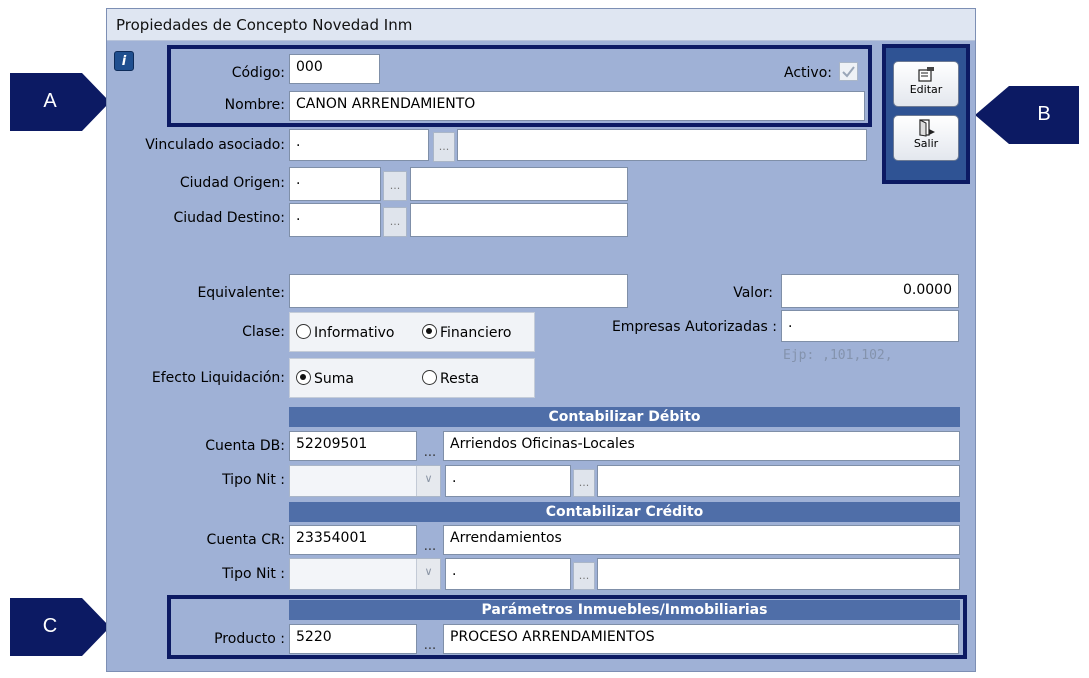  What do you see at coordinates (245, 446) in the screenshot?
I see `cuenta-db-label: Cuenta DB:` at bounding box center [245, 446].